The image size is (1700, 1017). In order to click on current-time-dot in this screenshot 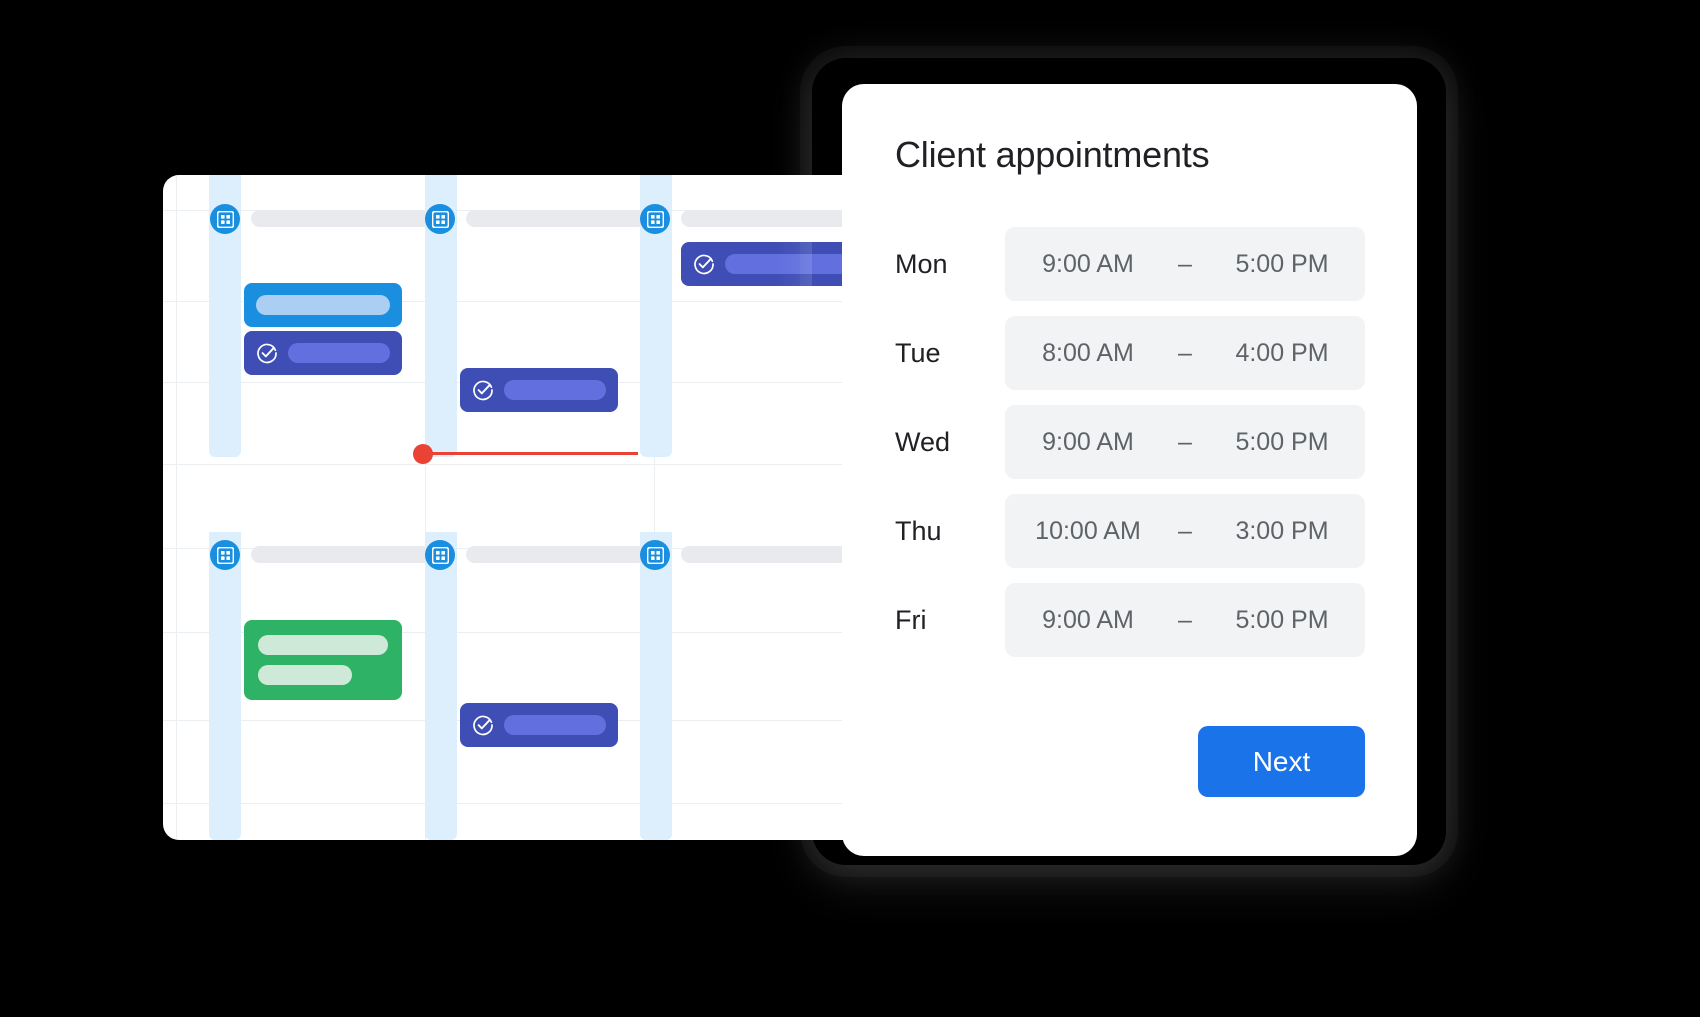, I will do `click(423, 454)`.